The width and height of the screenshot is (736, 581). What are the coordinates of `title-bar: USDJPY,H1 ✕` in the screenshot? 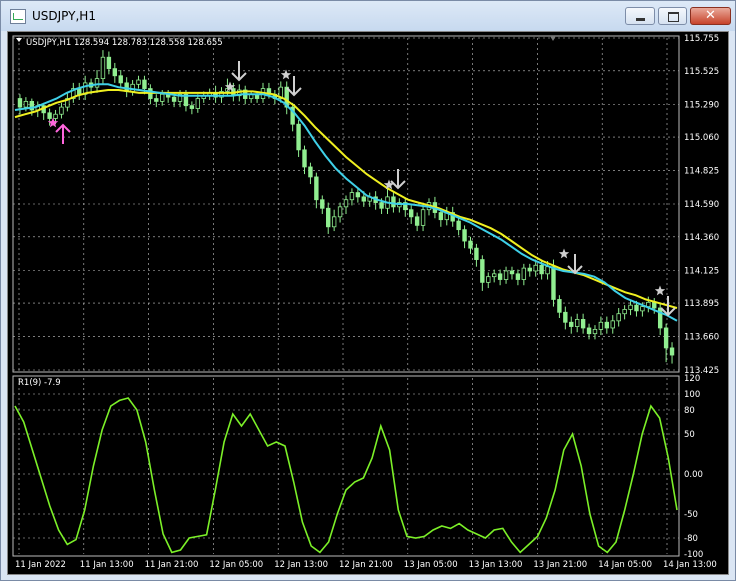 It's located at (368, 16).